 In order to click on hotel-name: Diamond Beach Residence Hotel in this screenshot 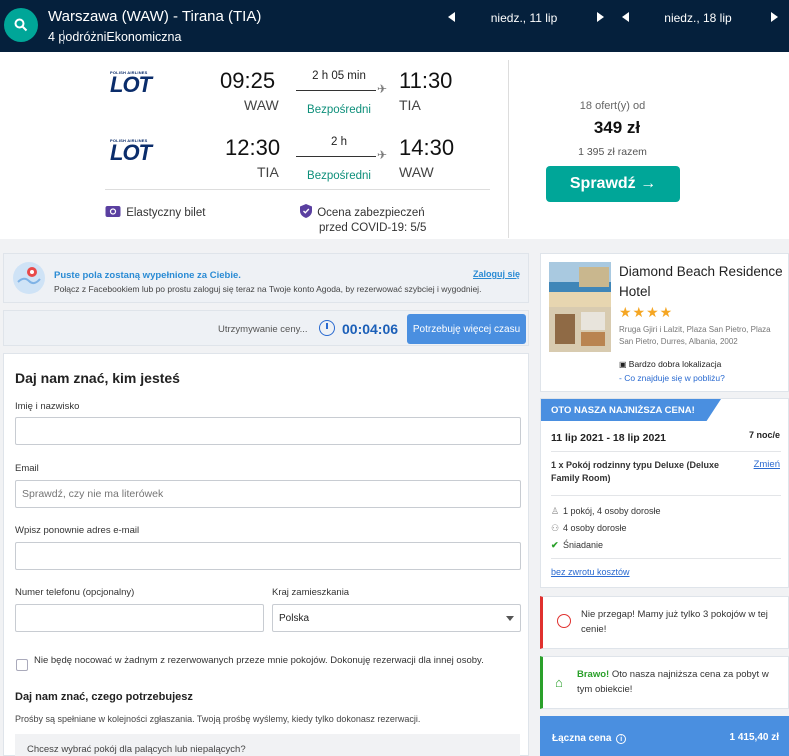, I will do `click(701, 282)`.